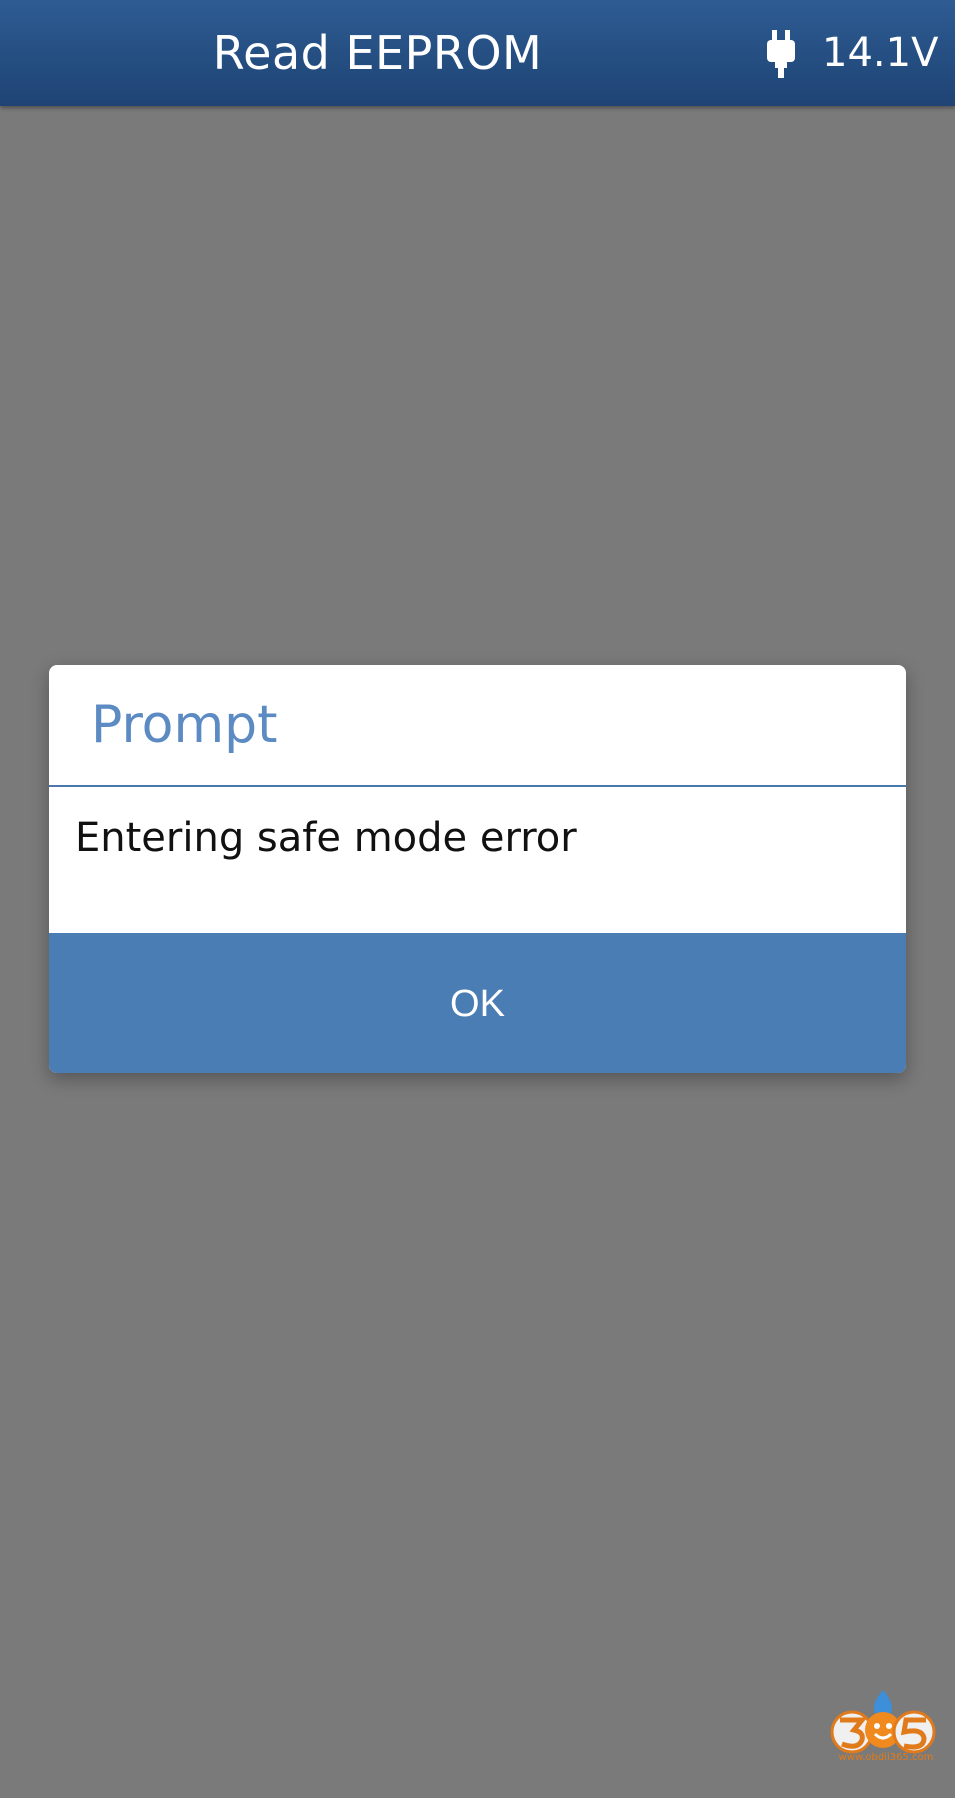 This screenshot has width=955, height=1798. What do you see at coordinates (880, 53) in the screenshot?
I see `voltage-readout: 14.1V` at bounding box center [880, 53].